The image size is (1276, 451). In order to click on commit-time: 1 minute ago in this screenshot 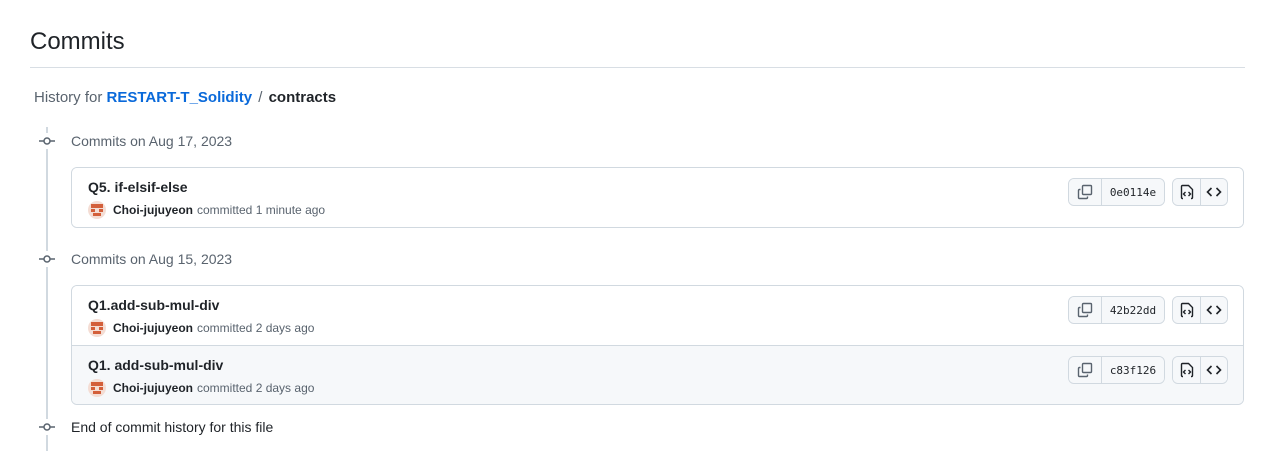, I will do `click(290, 210)`.